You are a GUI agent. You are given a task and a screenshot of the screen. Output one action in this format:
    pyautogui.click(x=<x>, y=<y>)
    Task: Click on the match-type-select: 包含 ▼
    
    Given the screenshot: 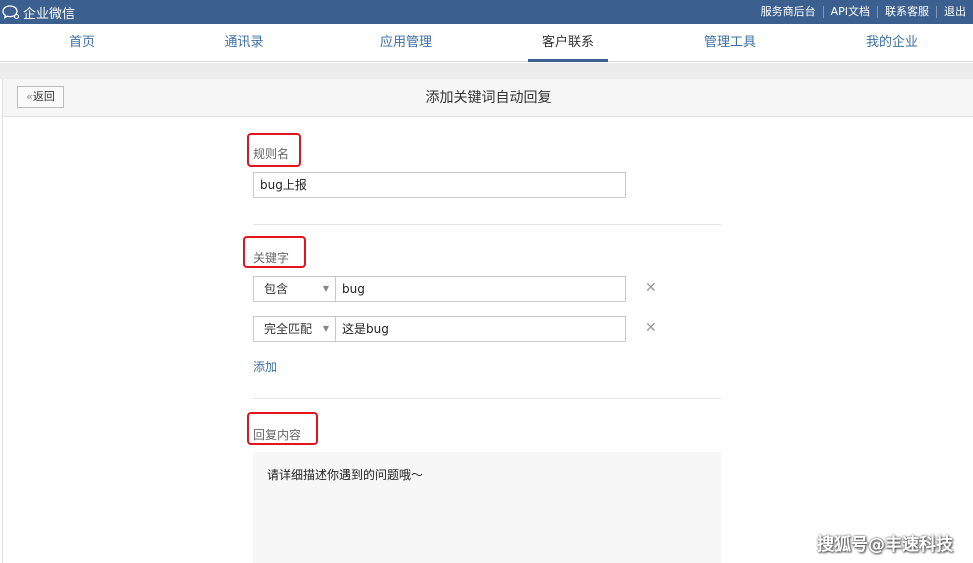 What is the action you would take?
    pyautogui.click(x=294, y=289)
    